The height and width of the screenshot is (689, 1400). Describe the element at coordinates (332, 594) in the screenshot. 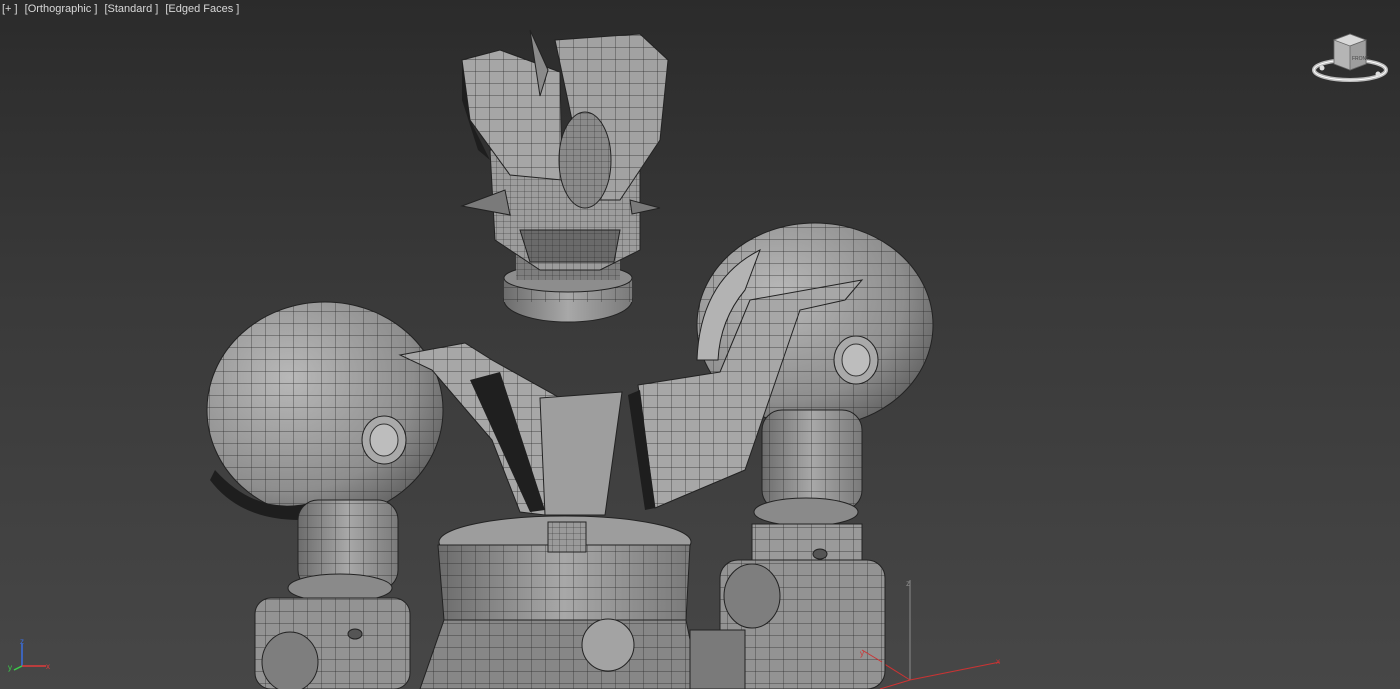

I see `left-arm-mesh` at that location.